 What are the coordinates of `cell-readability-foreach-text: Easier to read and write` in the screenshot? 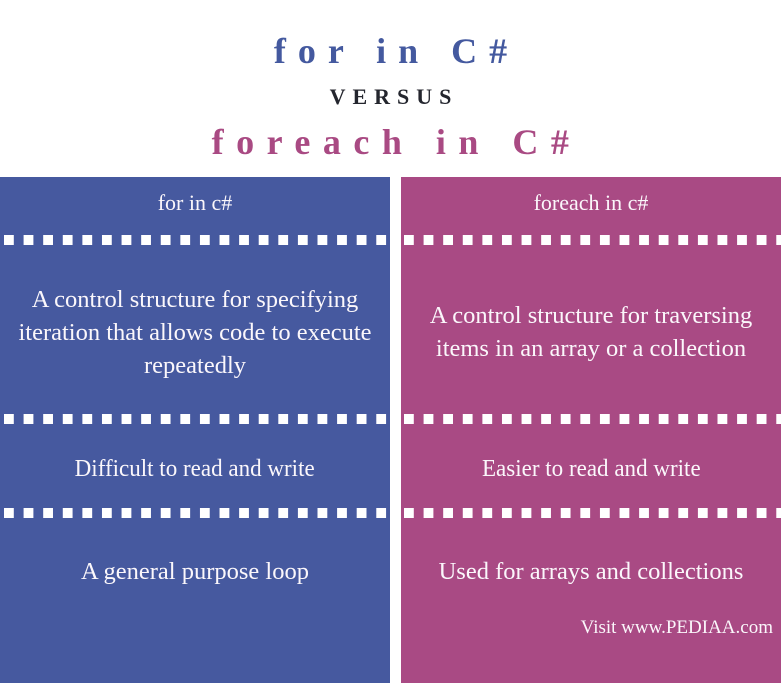 It's located at (591, 468).